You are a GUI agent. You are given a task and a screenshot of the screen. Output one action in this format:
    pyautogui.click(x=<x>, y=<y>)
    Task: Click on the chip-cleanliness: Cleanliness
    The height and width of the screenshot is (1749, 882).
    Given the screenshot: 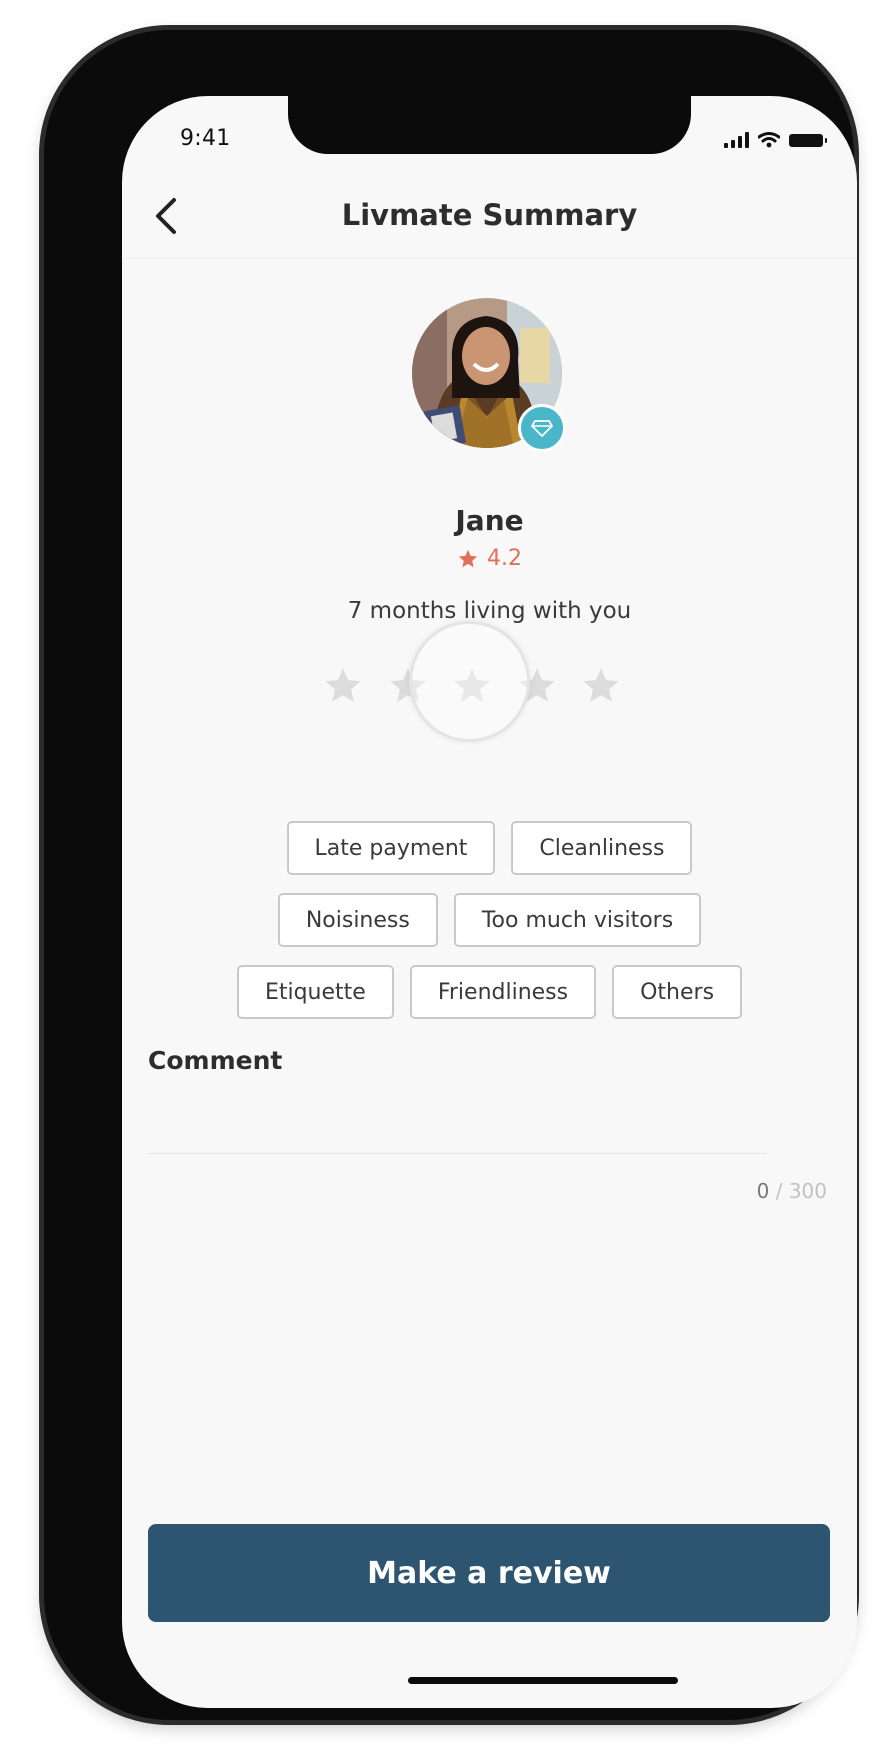 What is the action you would take?
    pyautogui.click(x=602, y=848)
    